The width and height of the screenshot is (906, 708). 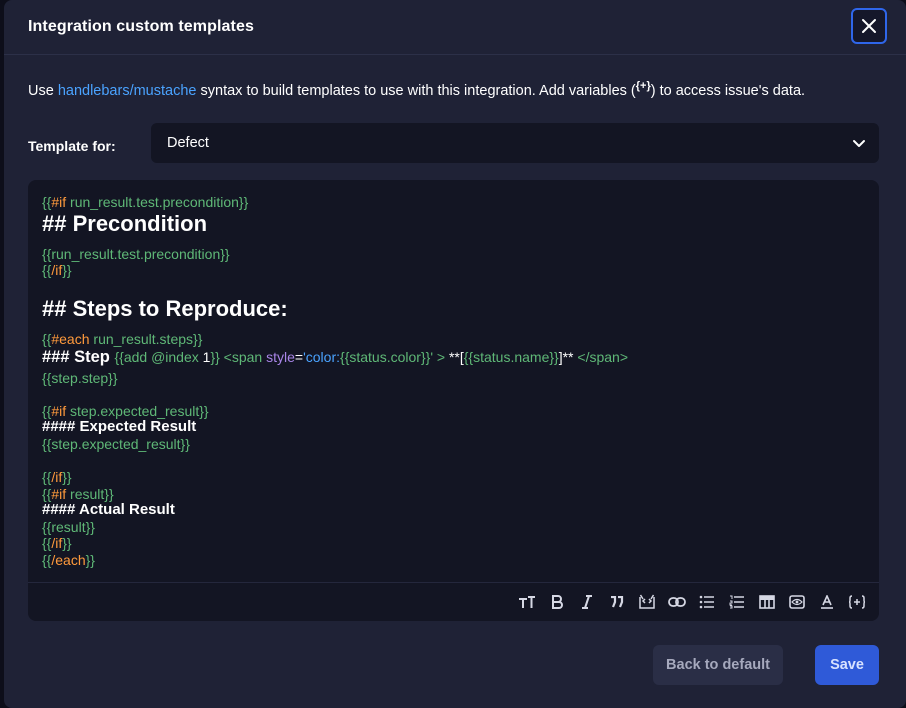 What do you see at coordinates (43, 90) in the screenshot?
I see `intro-prefix: Use` at bounding box center [43, 90].